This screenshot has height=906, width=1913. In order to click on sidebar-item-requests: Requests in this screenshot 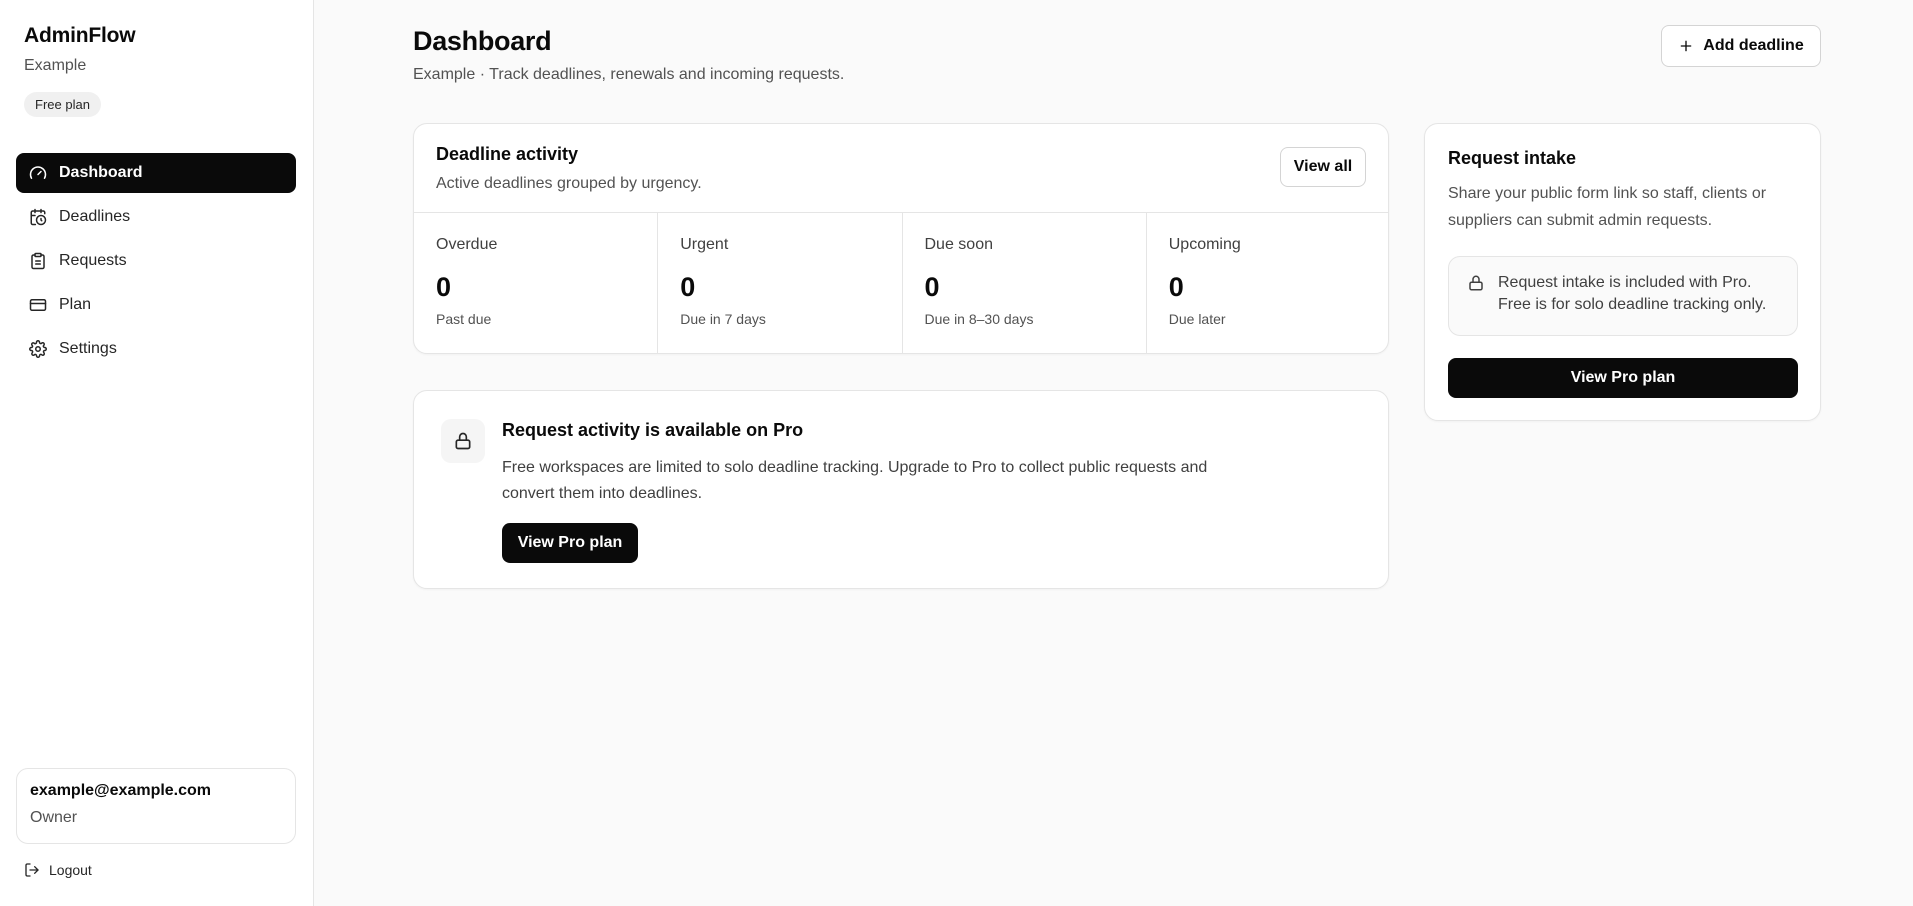, I will do `click(156, 261)`.